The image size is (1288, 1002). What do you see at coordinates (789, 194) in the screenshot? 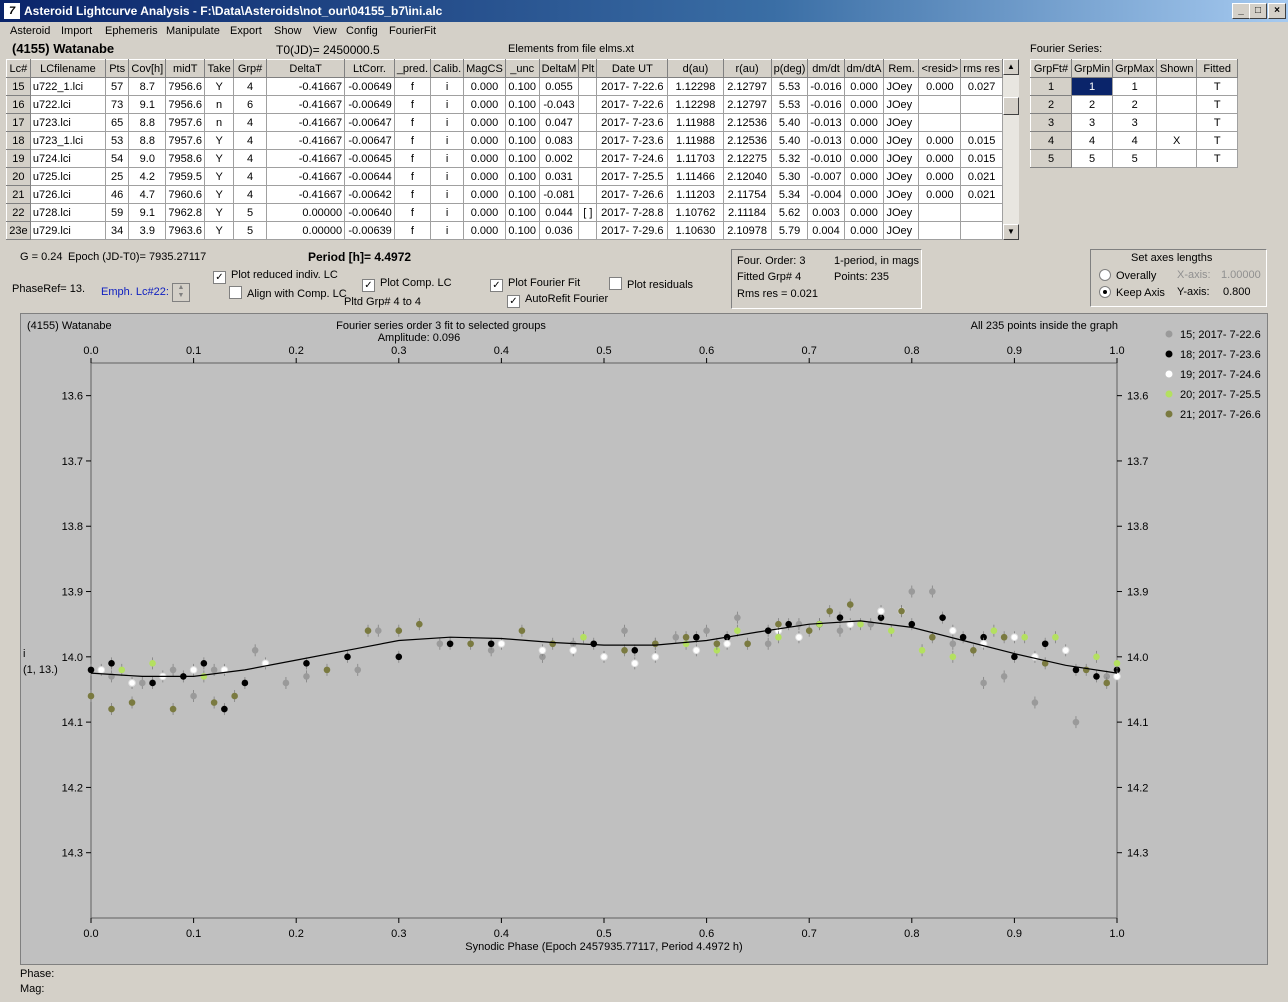
I see `lc-cell: 5.34` at bounding box center [789, 194].